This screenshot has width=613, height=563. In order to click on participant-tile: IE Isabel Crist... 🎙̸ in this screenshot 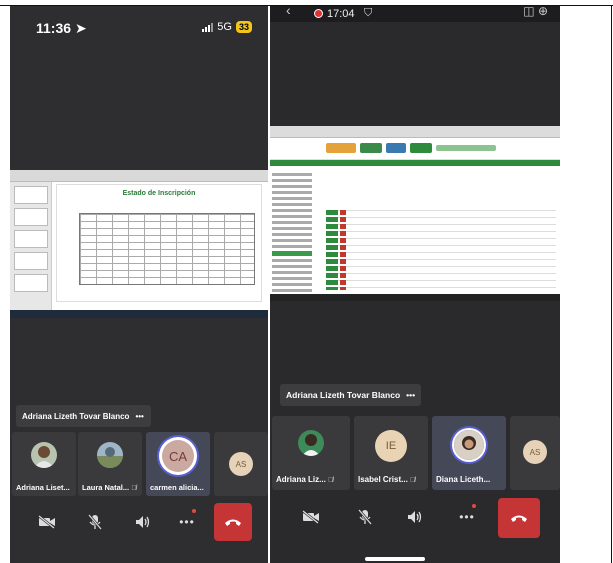, I will do `click(391, 453)`.